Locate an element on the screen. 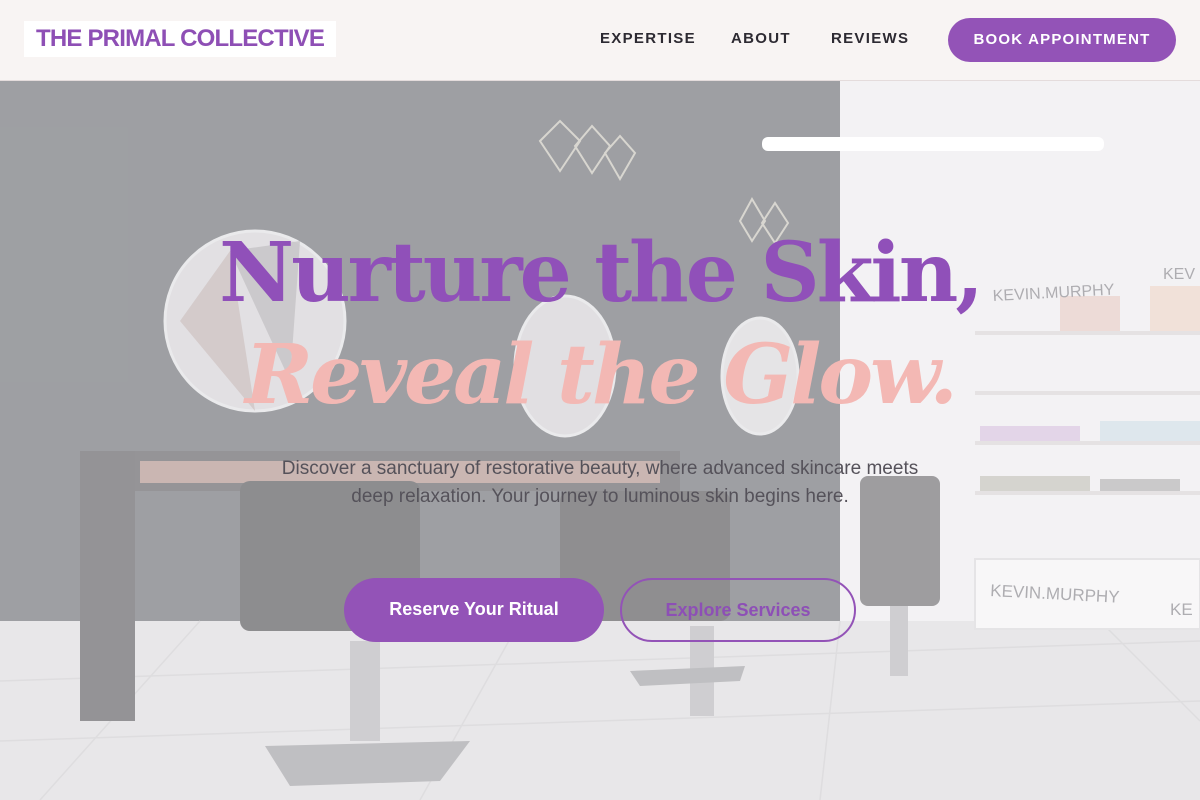 The image size is (1200, 800). nav-about-link: ABOUT is located at coordinates (761, 38).